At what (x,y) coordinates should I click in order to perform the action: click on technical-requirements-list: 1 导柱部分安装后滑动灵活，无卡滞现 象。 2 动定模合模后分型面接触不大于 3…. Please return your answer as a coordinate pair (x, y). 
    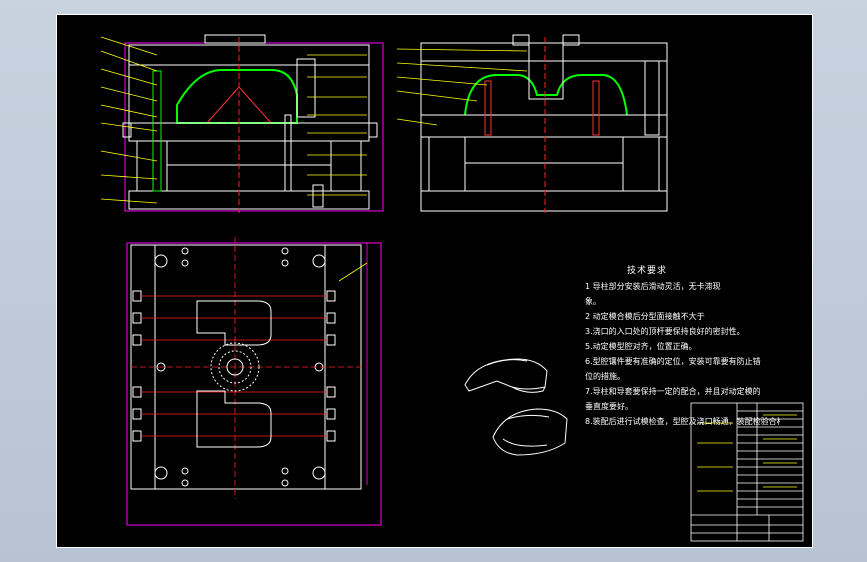
    Looking at the image, I should click on (682, 354).